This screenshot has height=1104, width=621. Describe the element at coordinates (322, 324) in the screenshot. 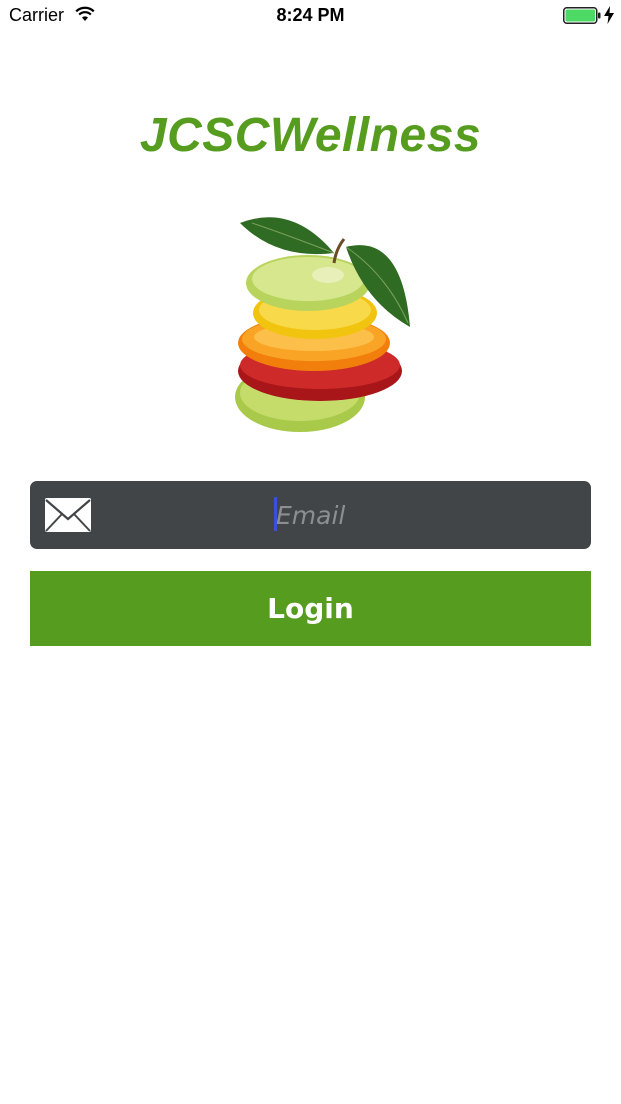

I see `fruit-stack-logo` at that location.